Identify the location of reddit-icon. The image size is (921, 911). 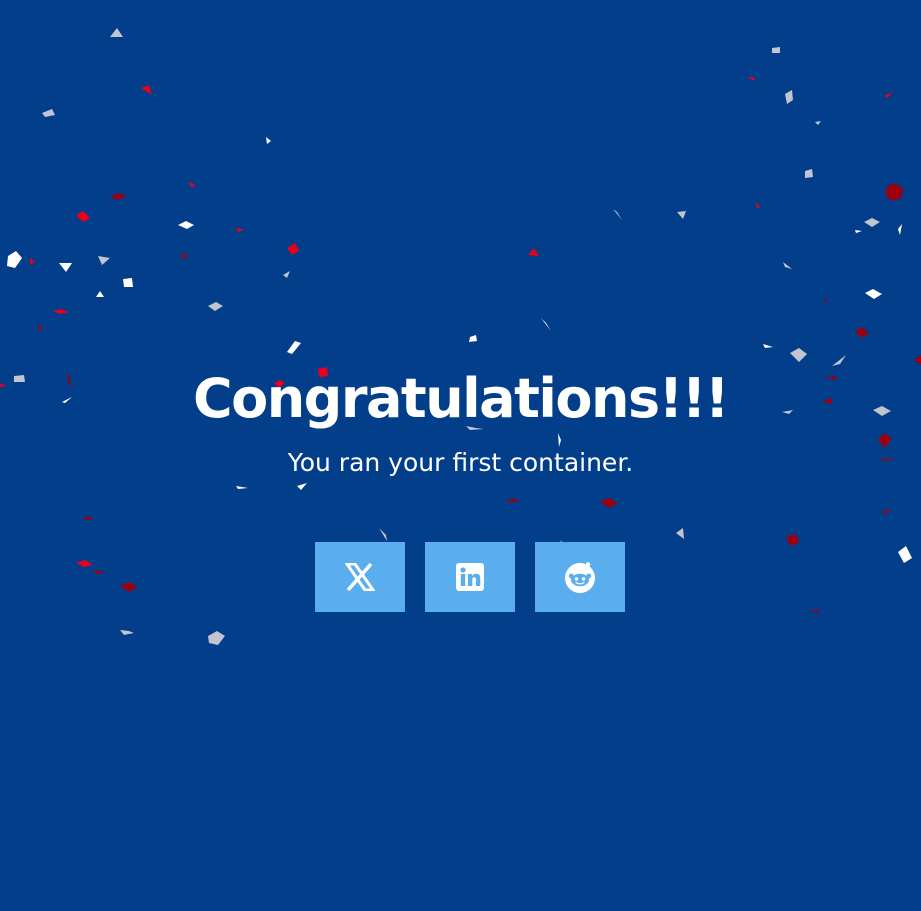
(580, 577).